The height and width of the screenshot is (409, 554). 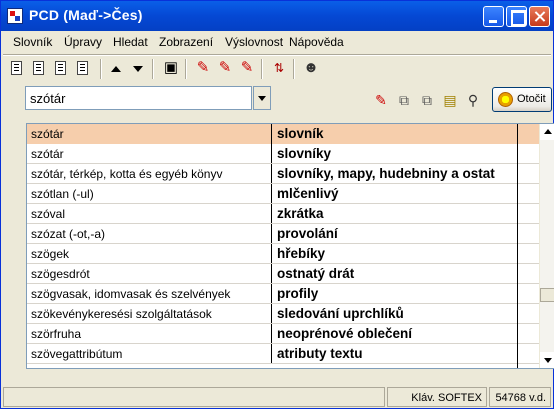 I want to click on copy-icon: ⧉, so click(x=404, y=100).